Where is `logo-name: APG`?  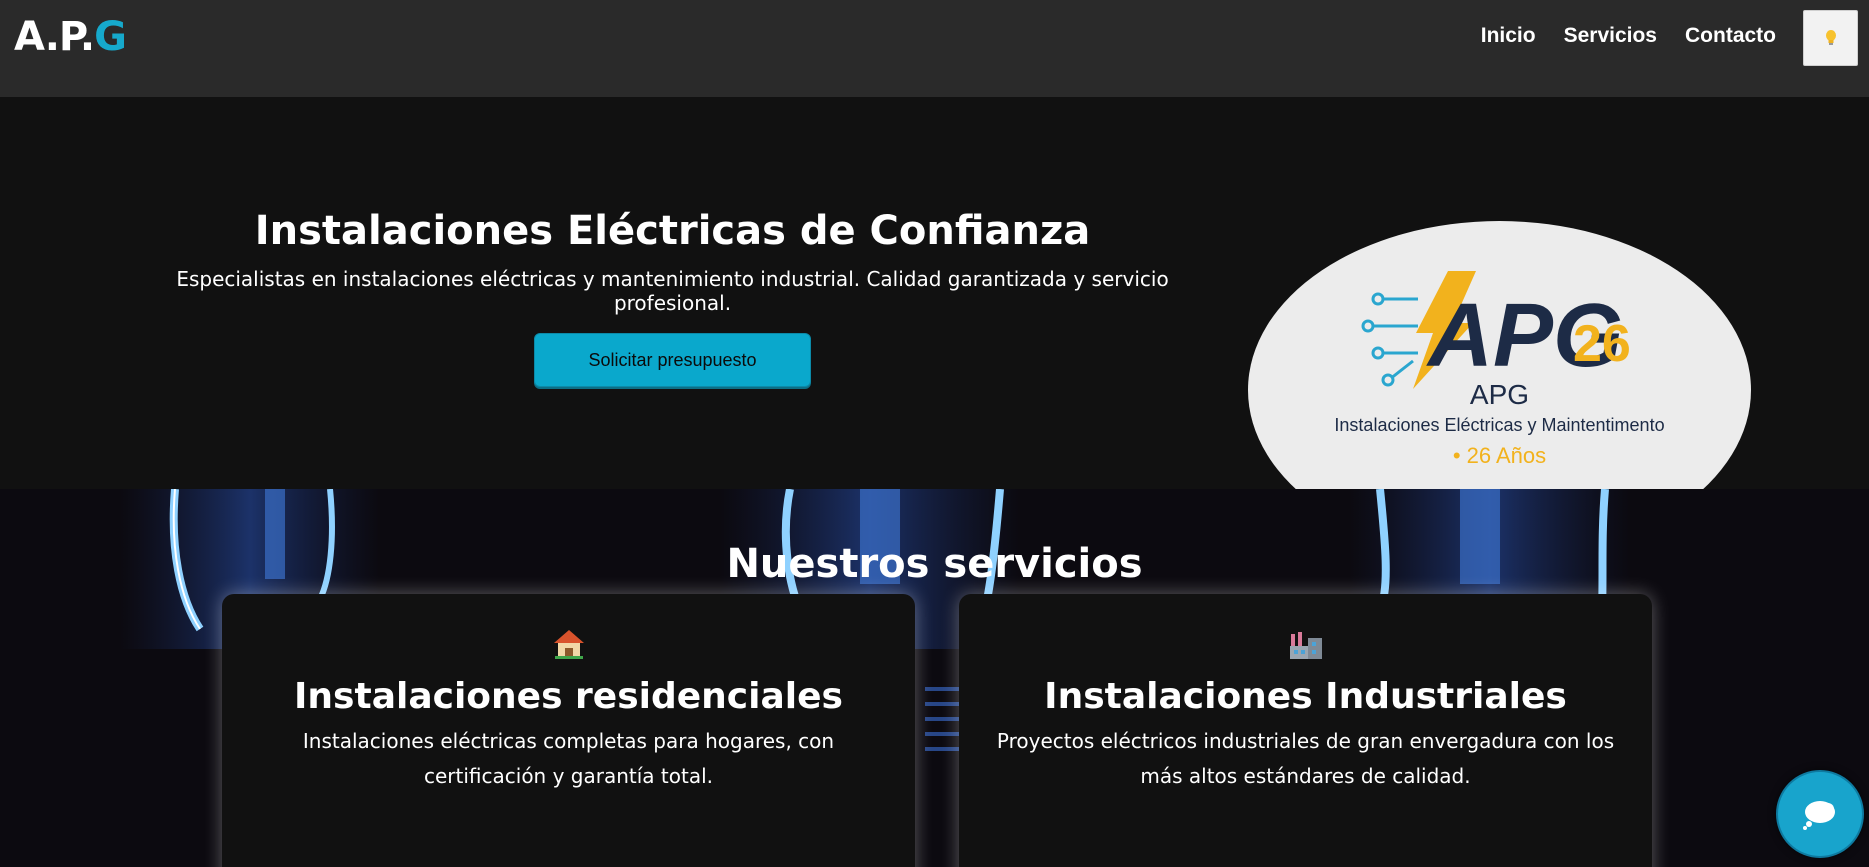 logo-name: APG is located at coordinates (1499, 394).